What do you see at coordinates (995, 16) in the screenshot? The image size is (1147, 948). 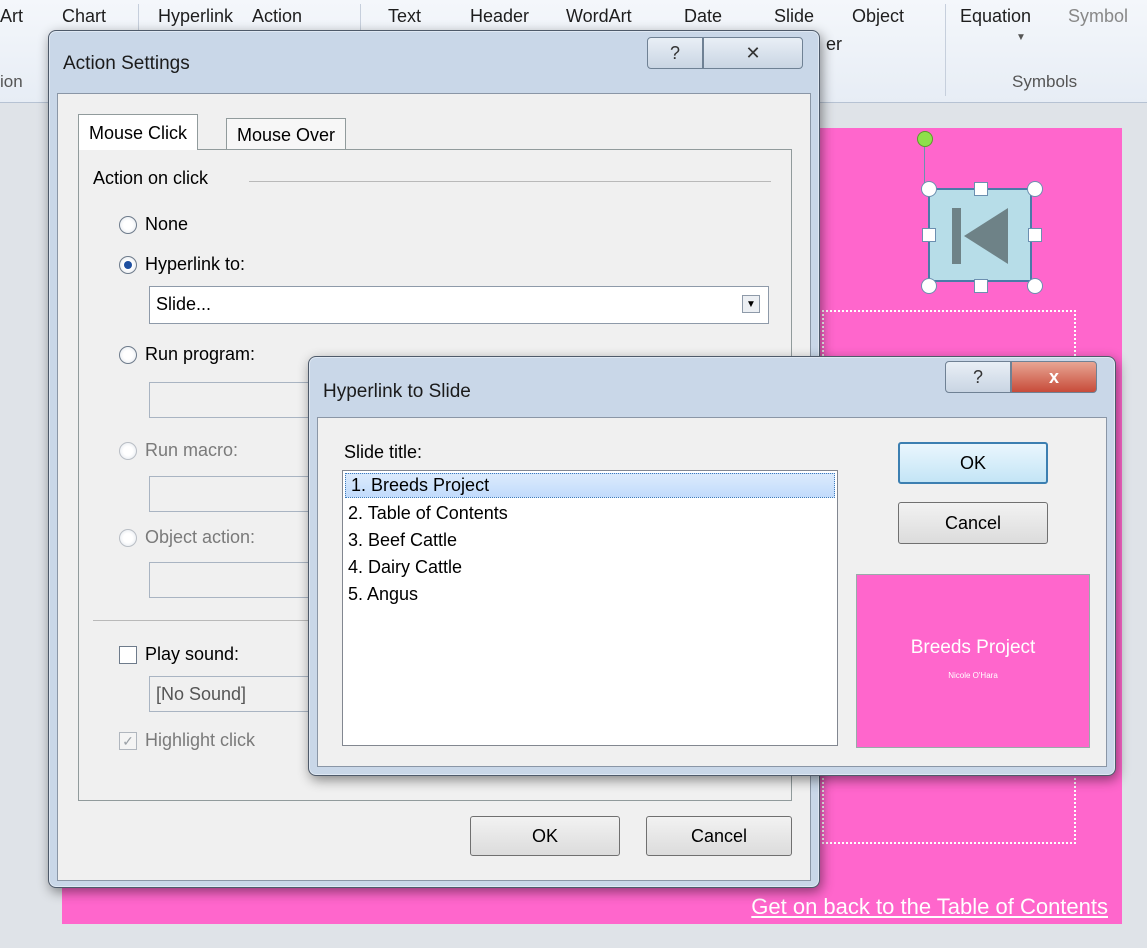 I see `ribbon-equation: Equation` at bounding box center [995, 16].